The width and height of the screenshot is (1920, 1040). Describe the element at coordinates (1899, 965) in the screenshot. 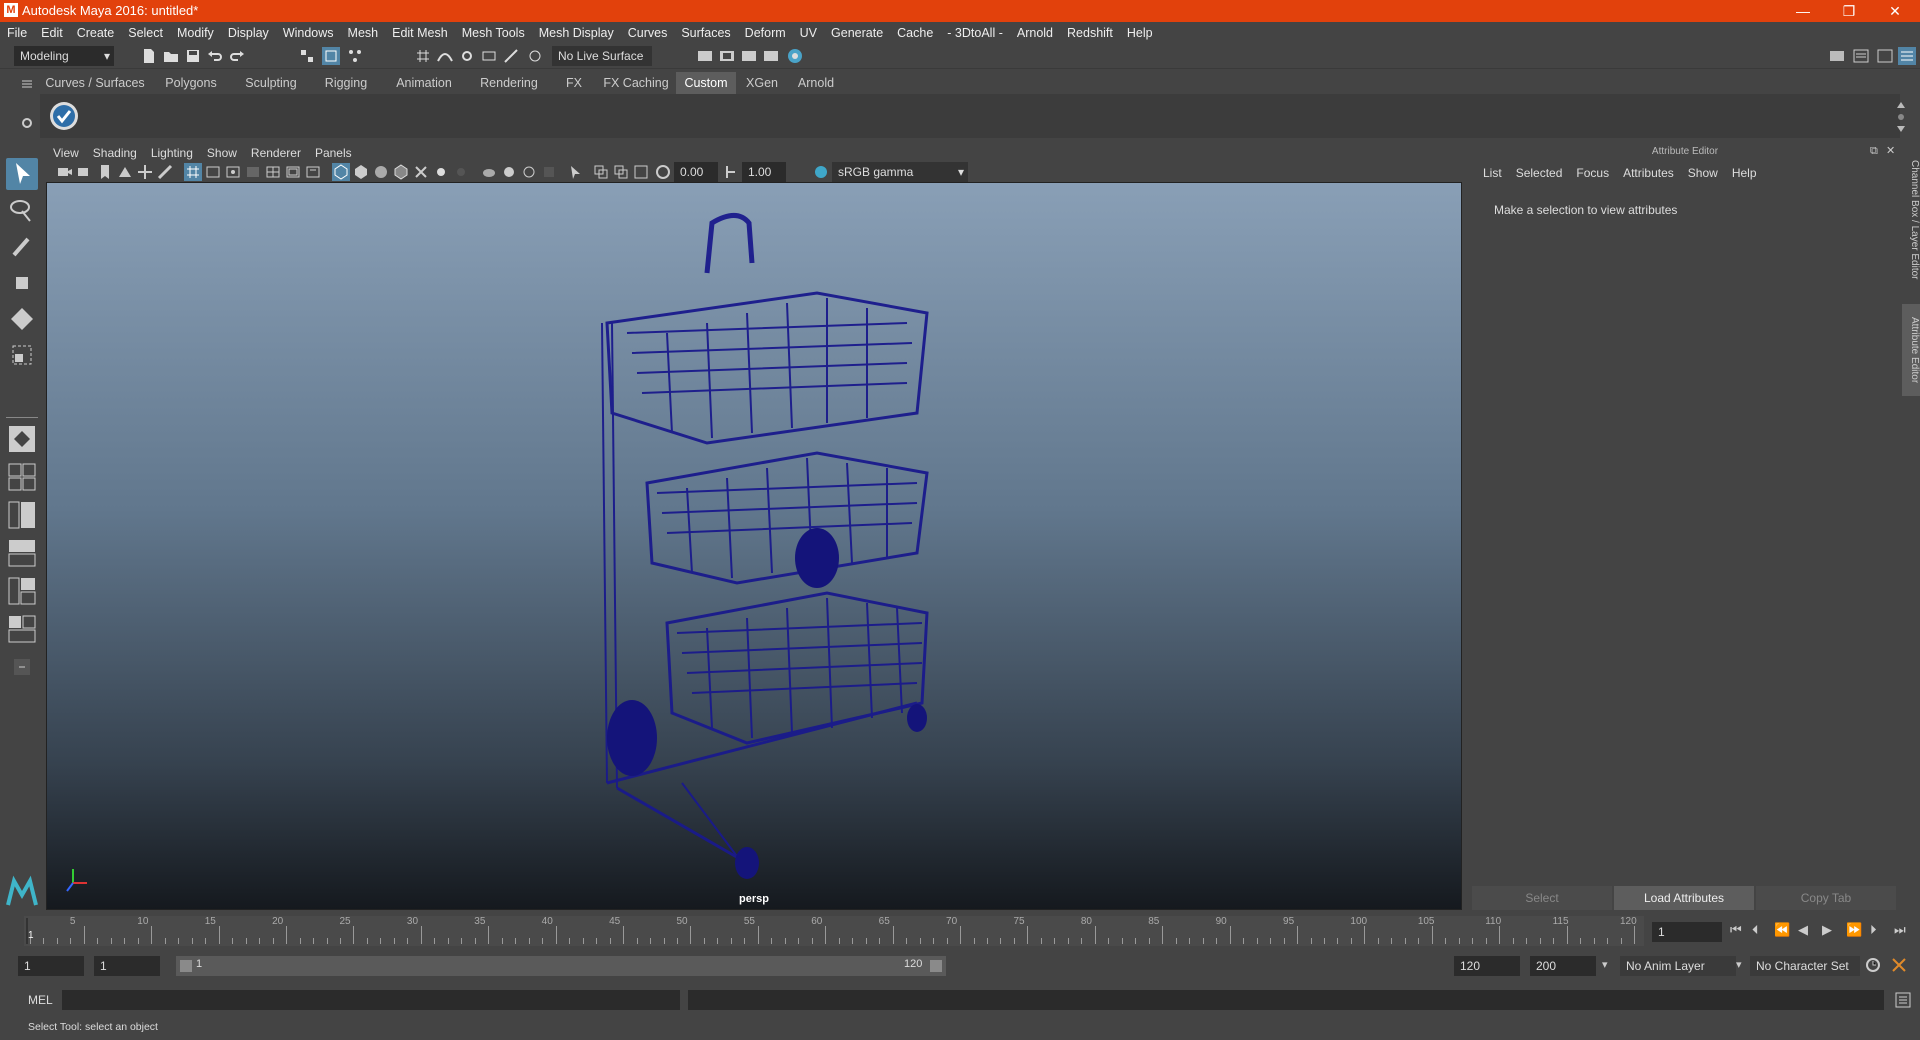

I see `animation-preferences-icon` at that location.